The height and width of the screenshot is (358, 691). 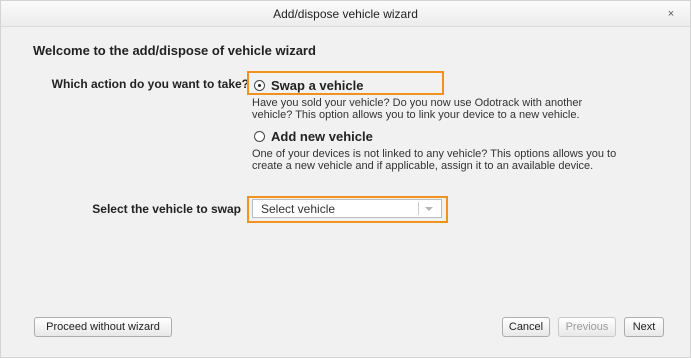 What do you see at coordinates (166, 209) in the screenshot?
I see `vehicle-select-label: Select the vehicle to swap` at bounding box center [166, 209].